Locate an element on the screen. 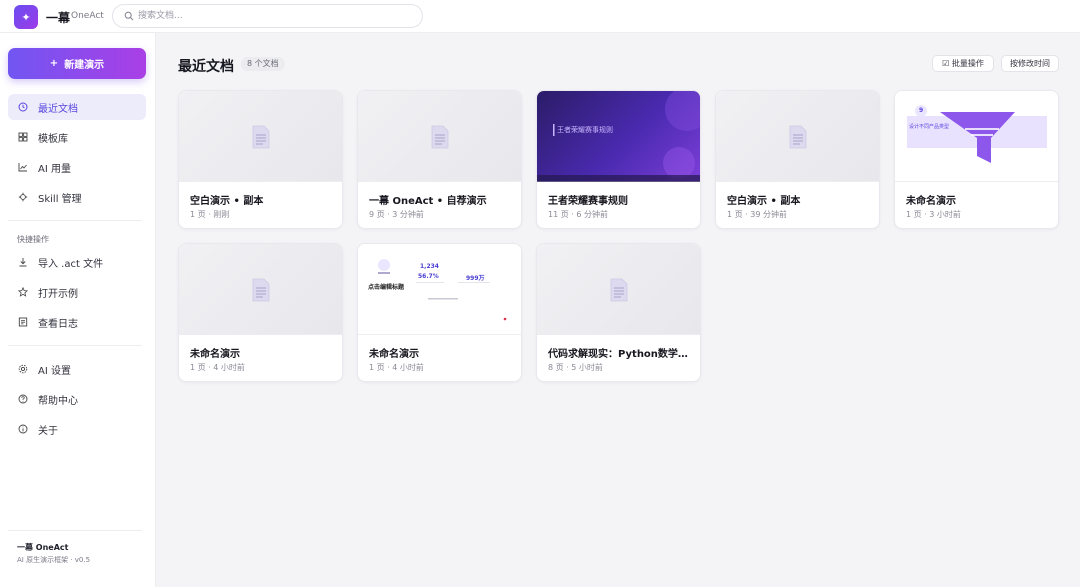  card-meta: 1 页 · 39 分钟前 is located at coordinates (757, 214).